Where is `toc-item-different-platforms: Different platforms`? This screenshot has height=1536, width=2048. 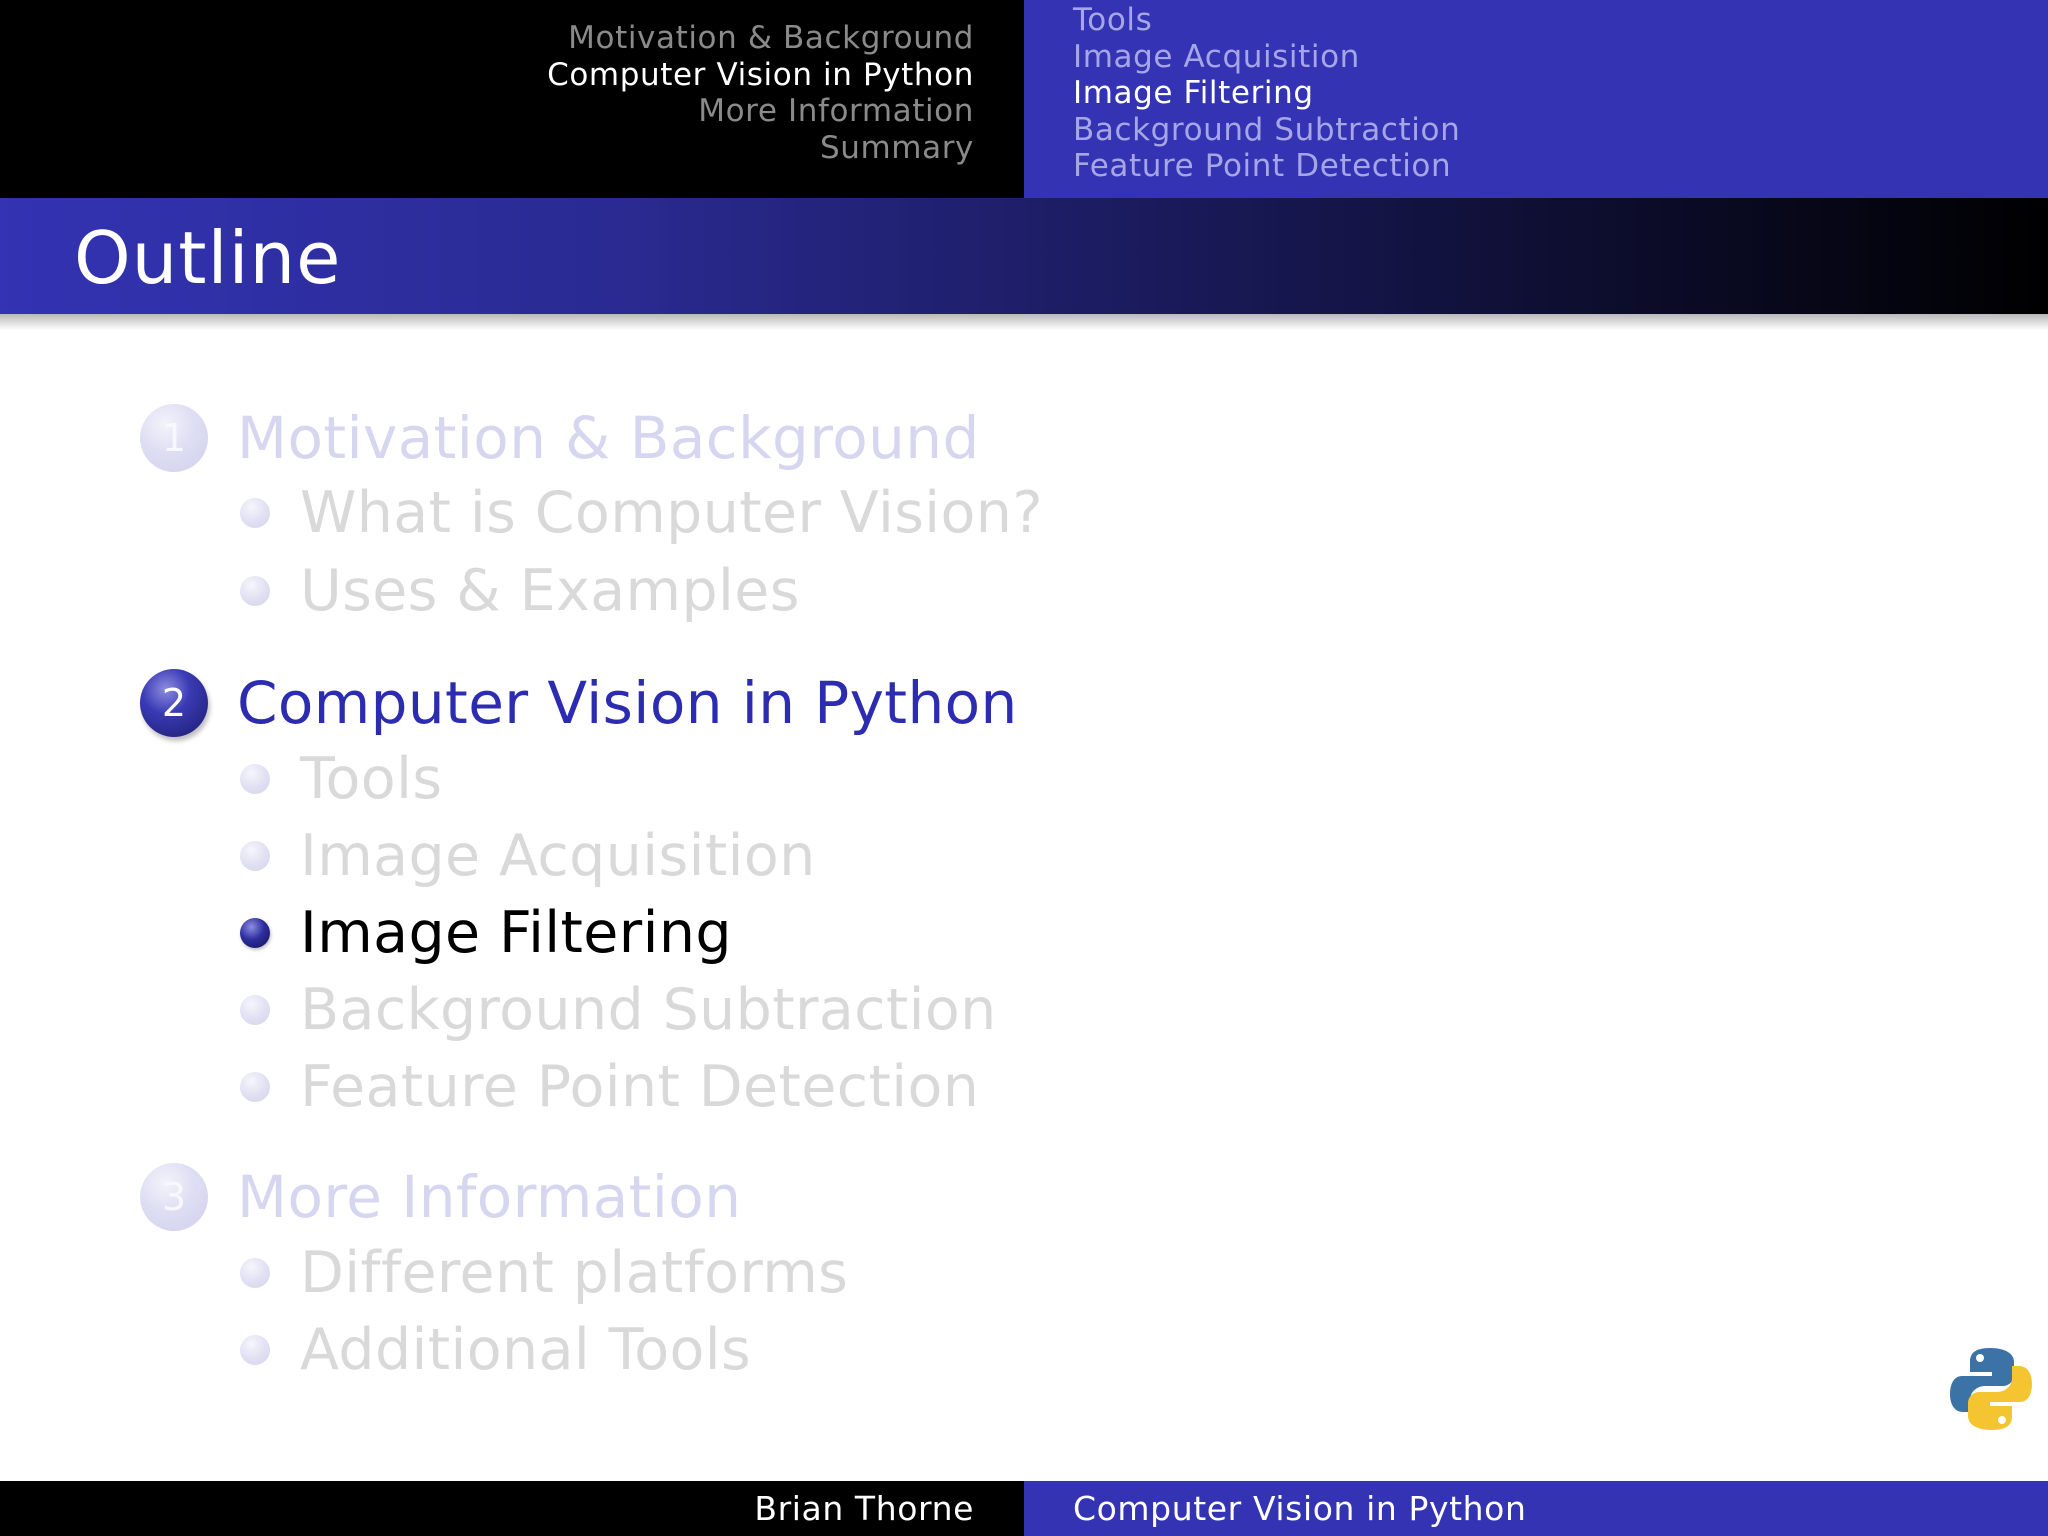 toc-item-different-platforms: Different platforms is located at coordinates (544, 1273).